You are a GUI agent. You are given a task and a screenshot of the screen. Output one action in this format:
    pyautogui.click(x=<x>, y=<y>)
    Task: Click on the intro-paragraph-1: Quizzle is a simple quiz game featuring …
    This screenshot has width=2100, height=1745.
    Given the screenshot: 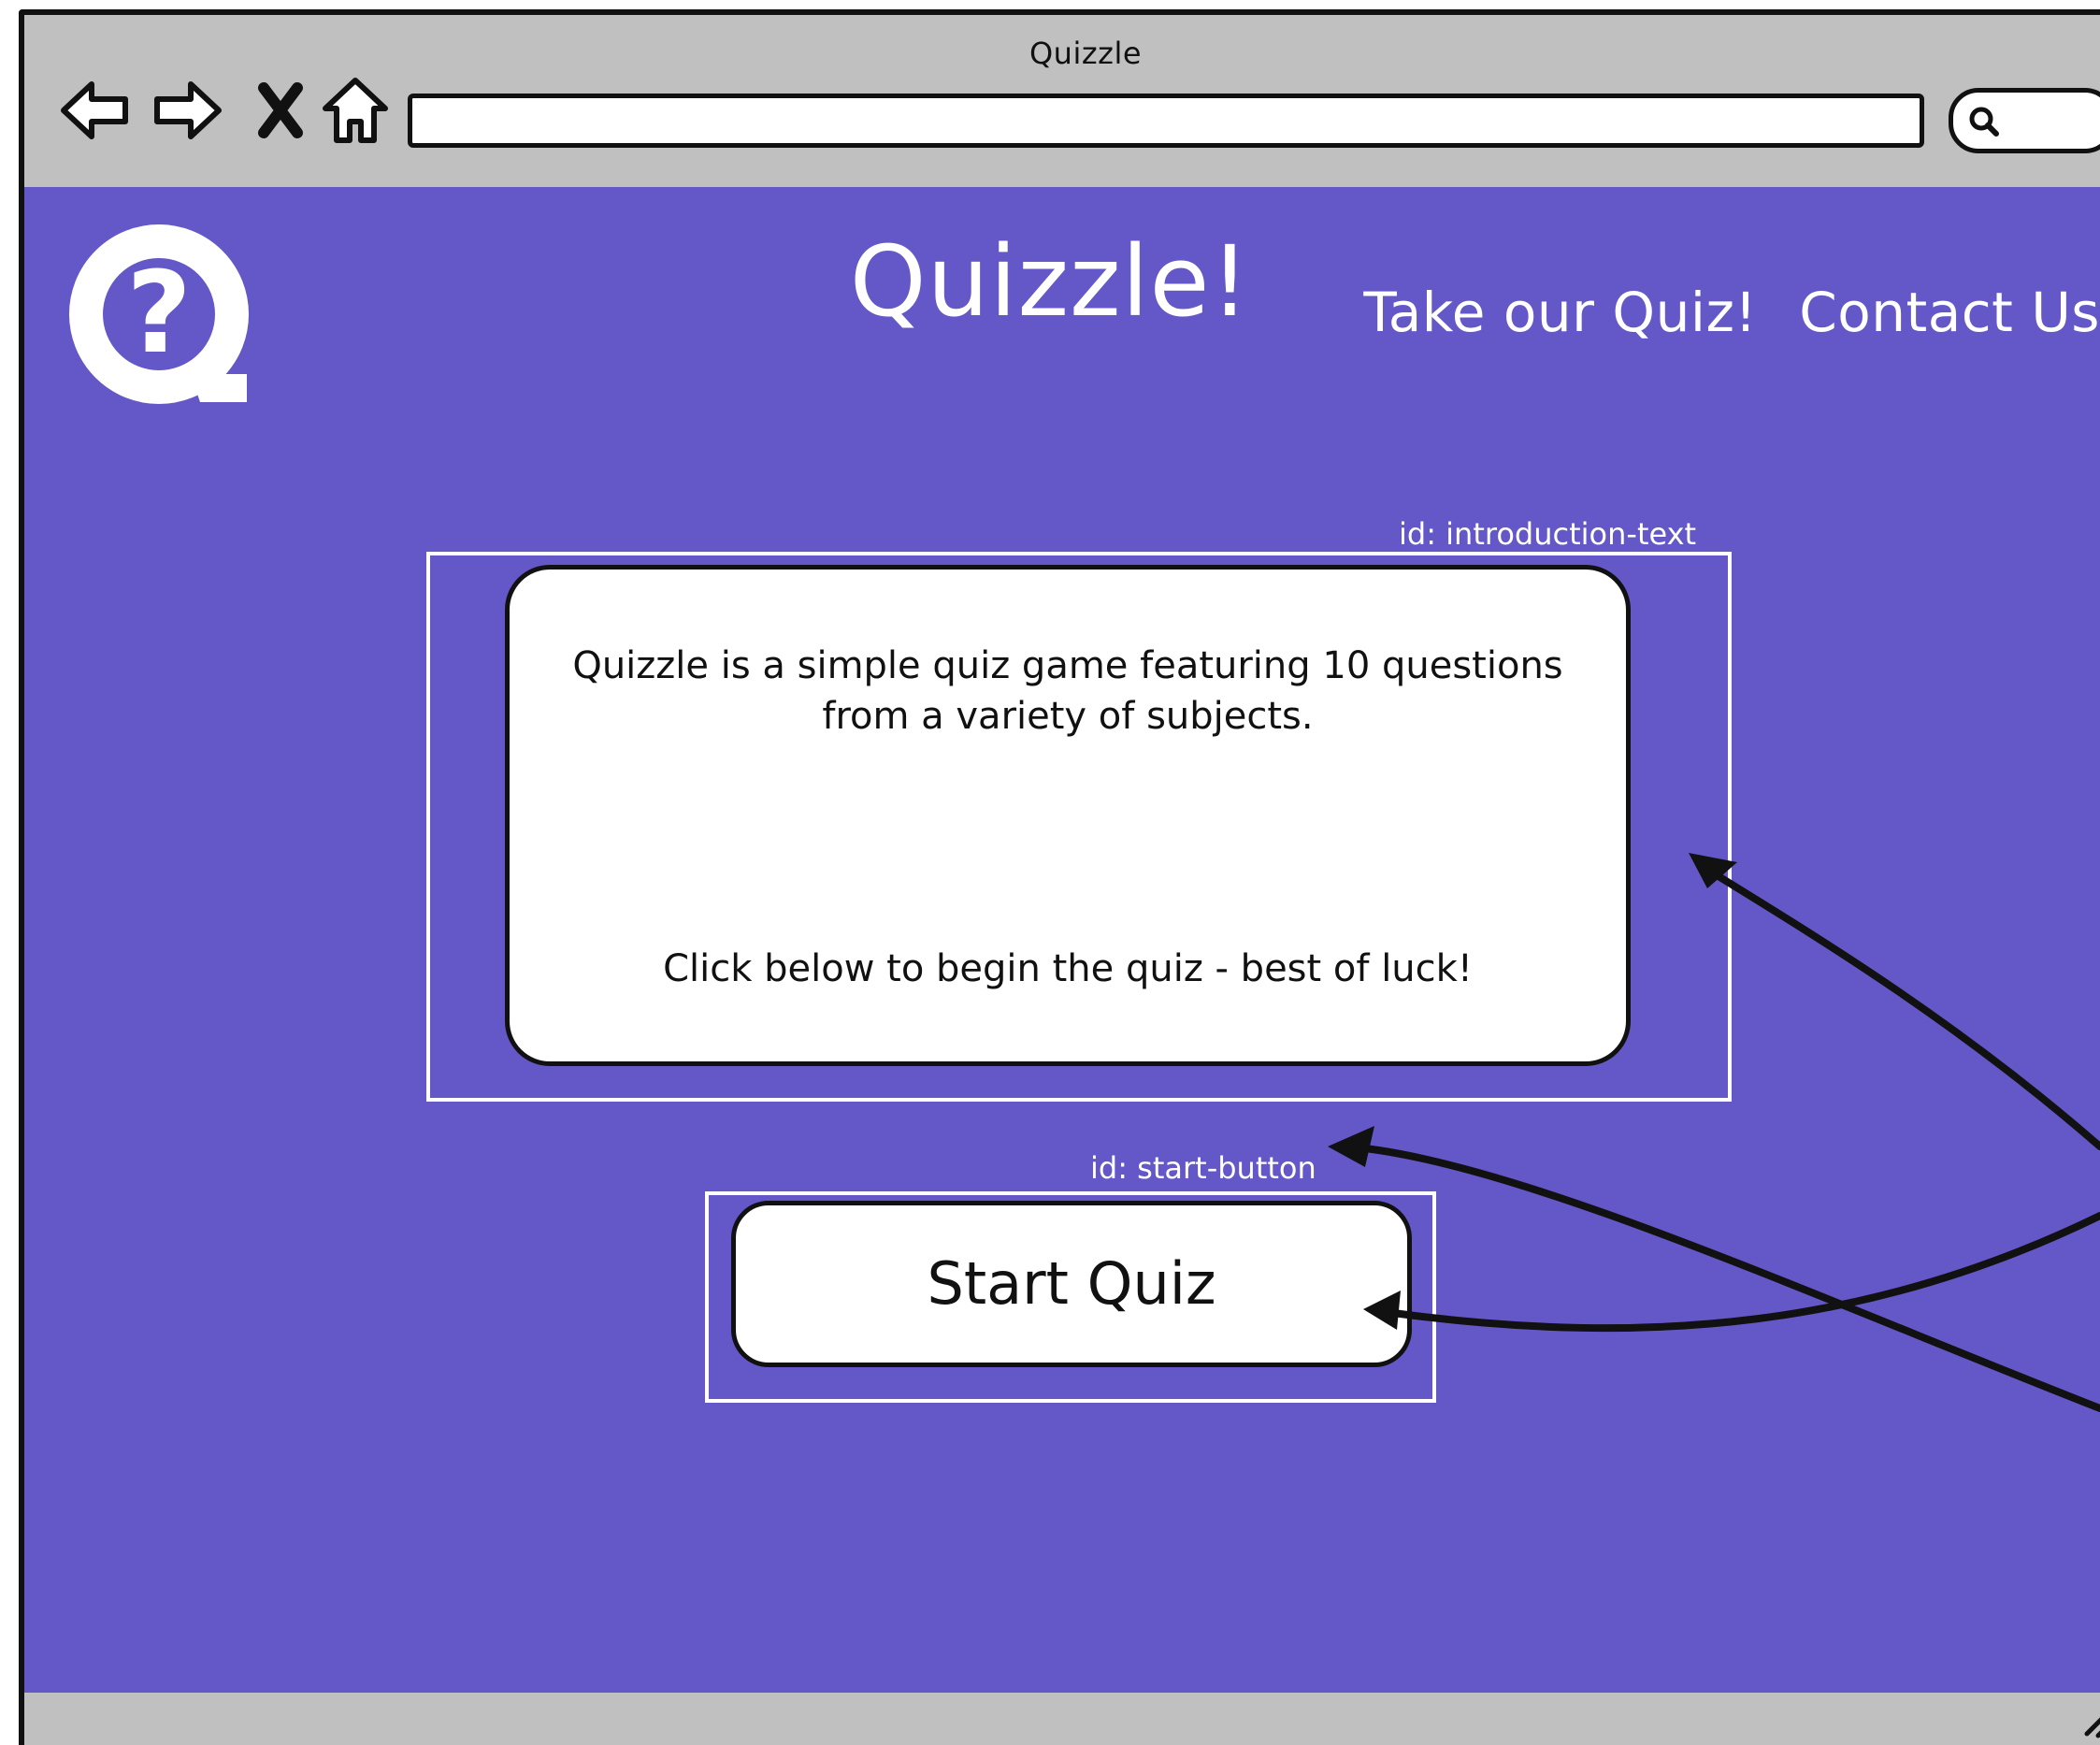 What is the action you would take?
    pyautogui.click(x=1067, y=691)
    